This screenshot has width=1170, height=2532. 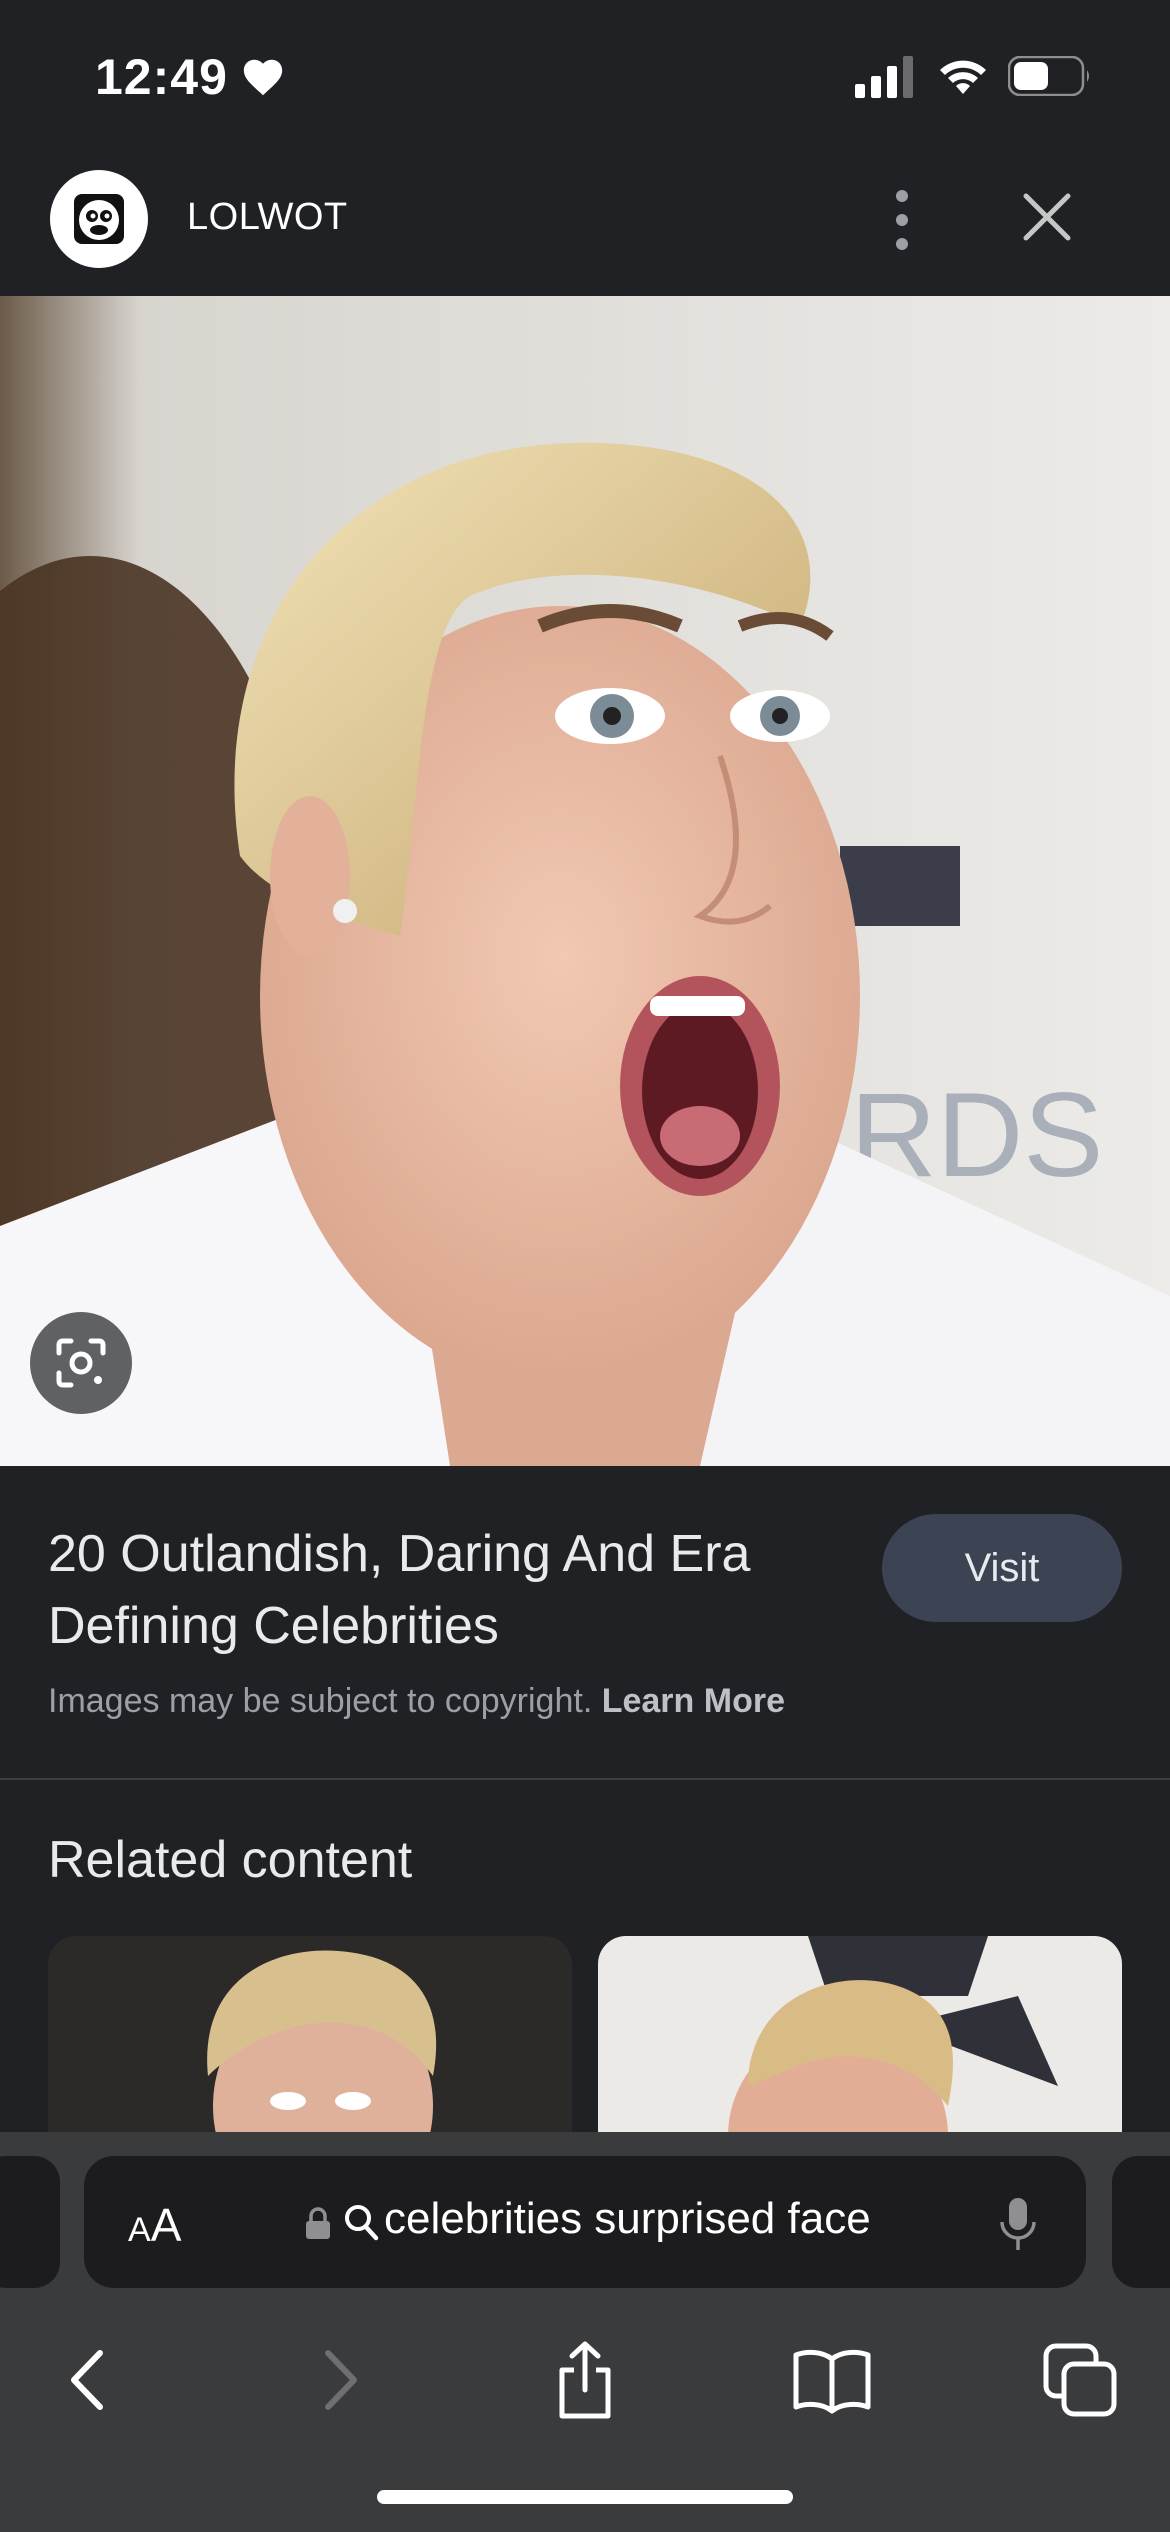 I want to click on status-bar: 12:49, so click(x=585, y=80).